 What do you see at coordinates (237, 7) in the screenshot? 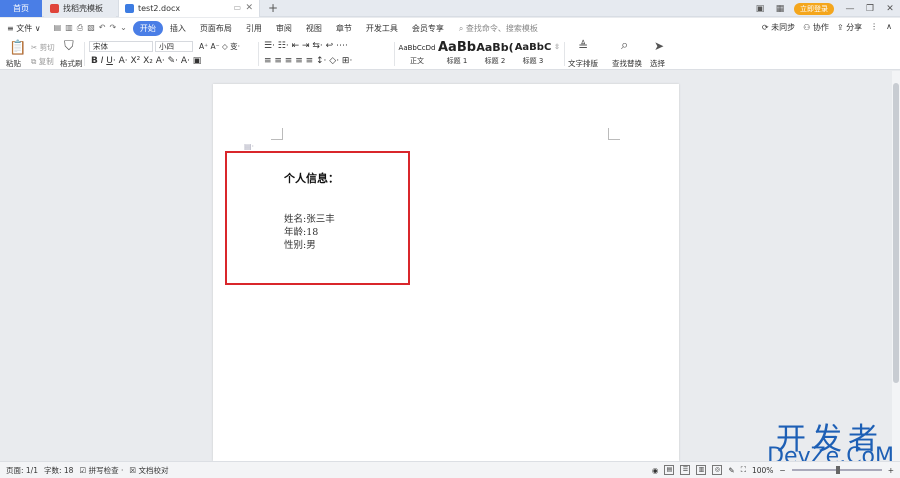
I see `tab-float-icon: ▭` at bounding box center [237, 7].